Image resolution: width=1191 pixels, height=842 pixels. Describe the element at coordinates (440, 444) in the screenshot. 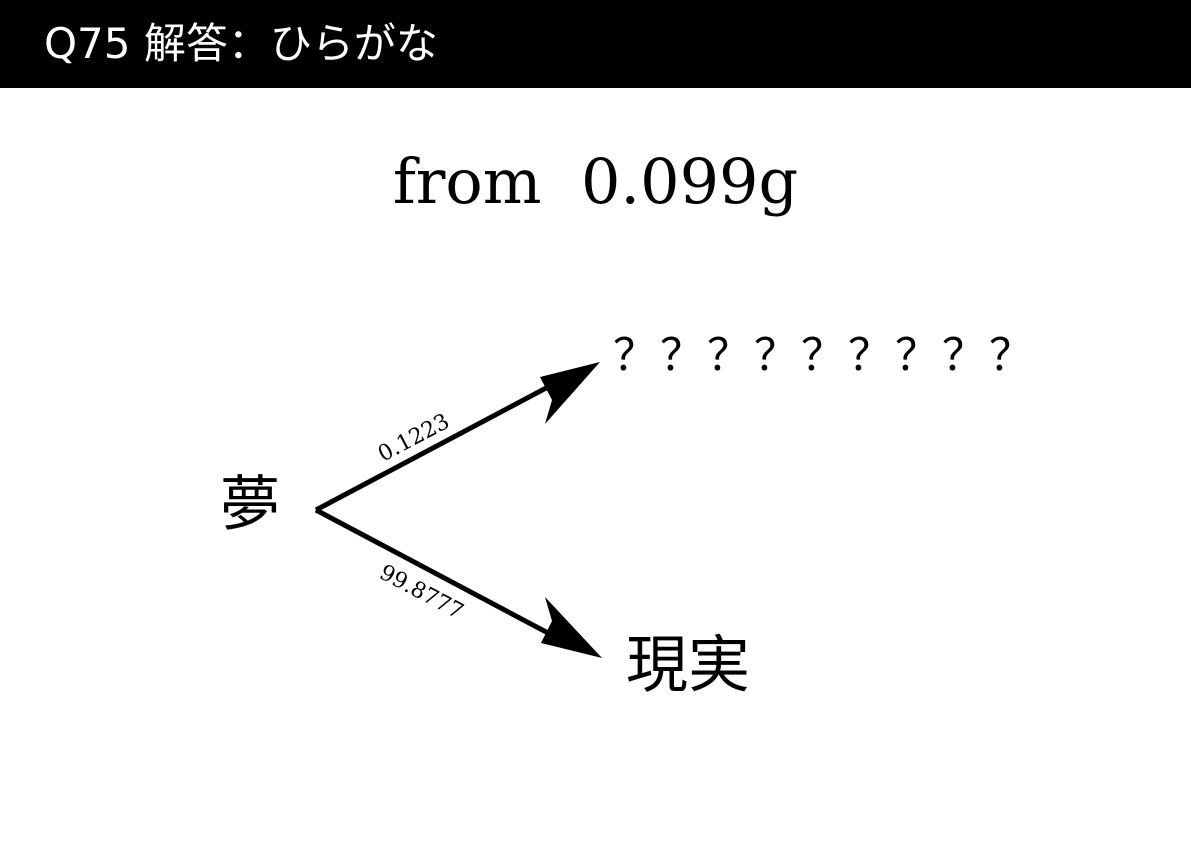

I see `edge-upper` at that location.